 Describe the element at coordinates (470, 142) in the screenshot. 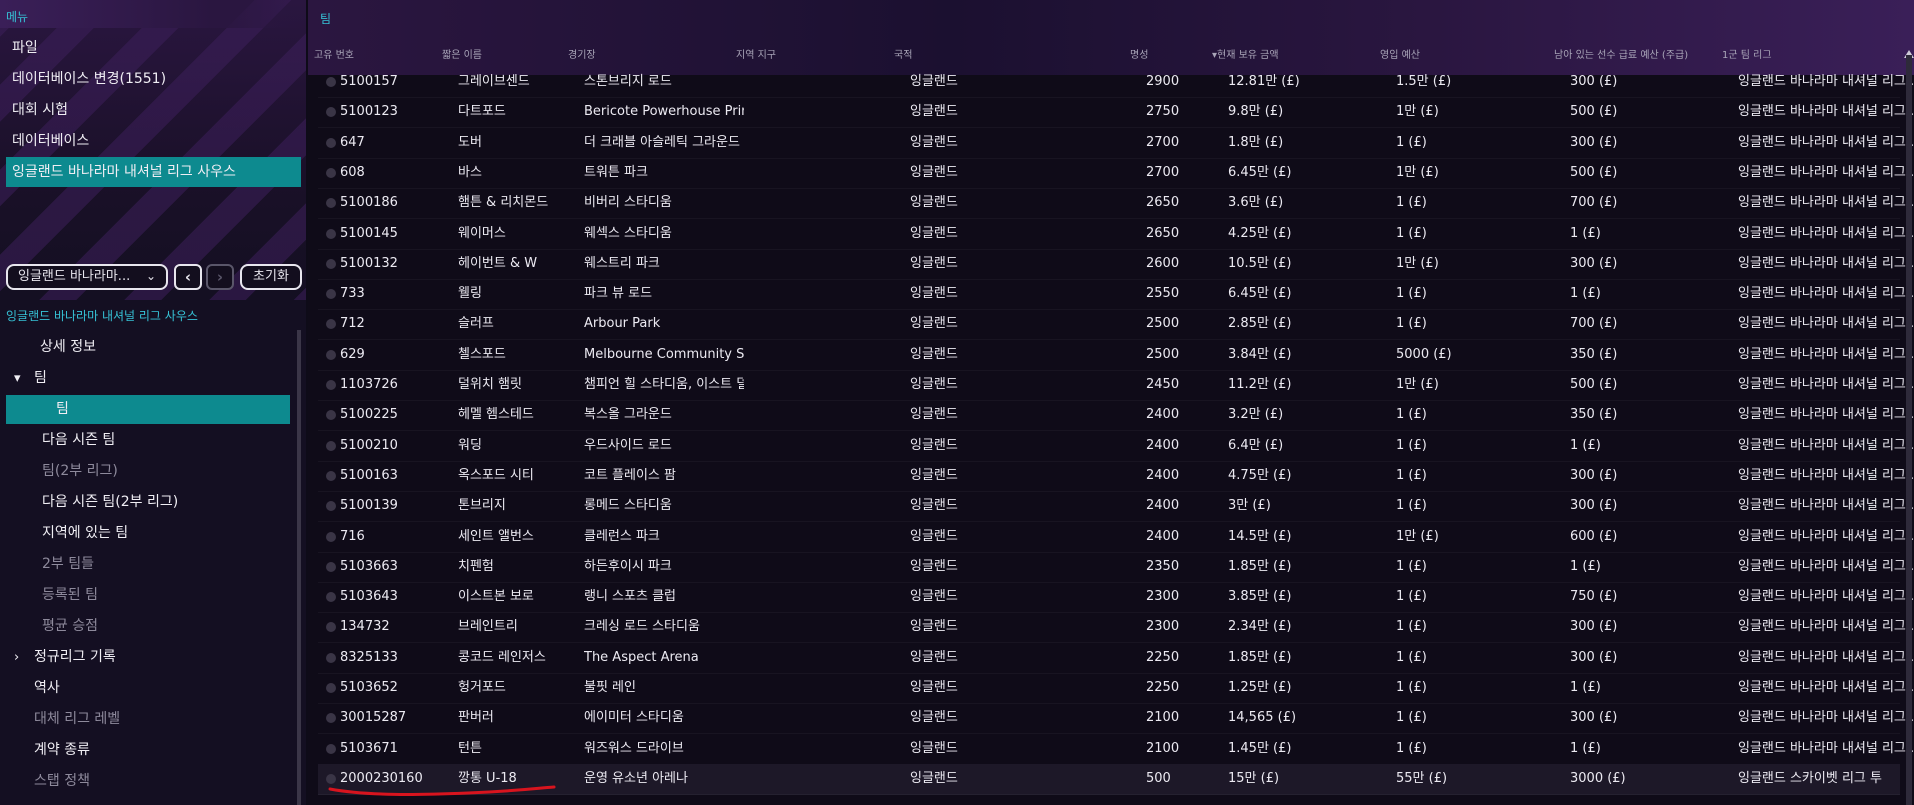

I see `table-cell: 도버` at that location.